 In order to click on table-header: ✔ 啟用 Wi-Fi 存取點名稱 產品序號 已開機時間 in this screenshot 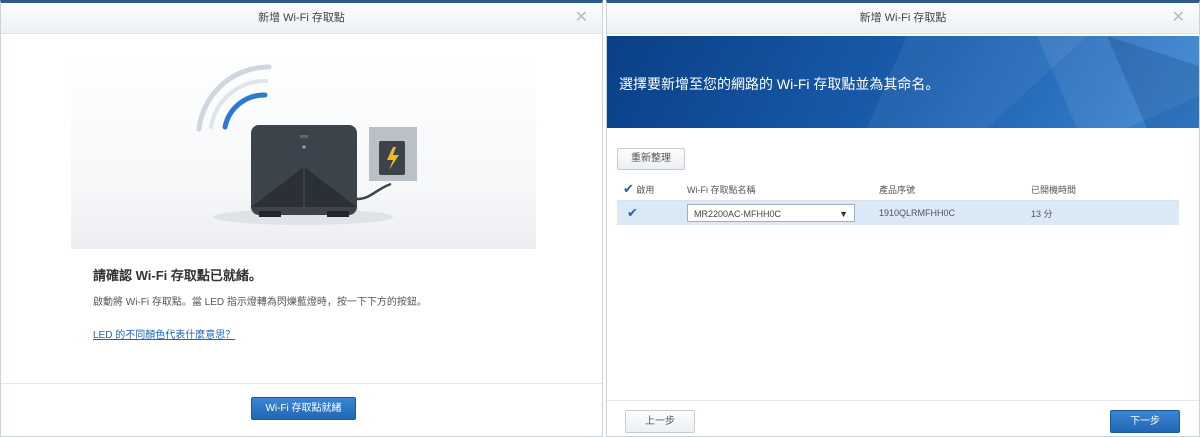, I will do `click(898, 189)`.